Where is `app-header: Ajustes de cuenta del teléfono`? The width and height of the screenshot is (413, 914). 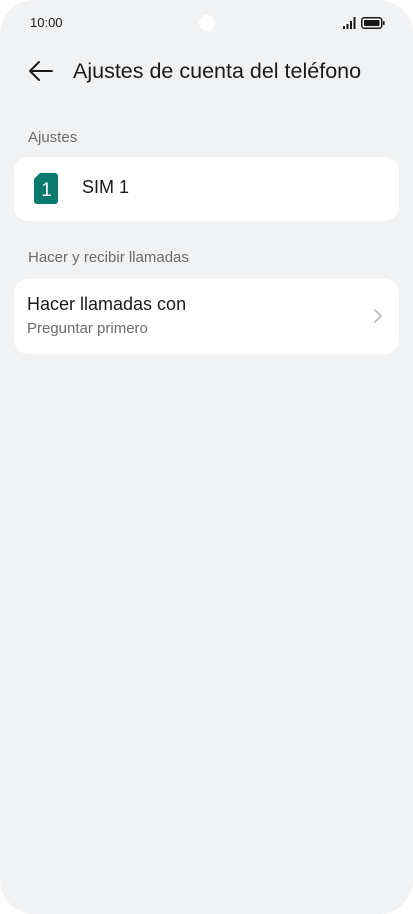
app-header: Ajustes de cuenta del teléfono is located at coordinates (206, 71).